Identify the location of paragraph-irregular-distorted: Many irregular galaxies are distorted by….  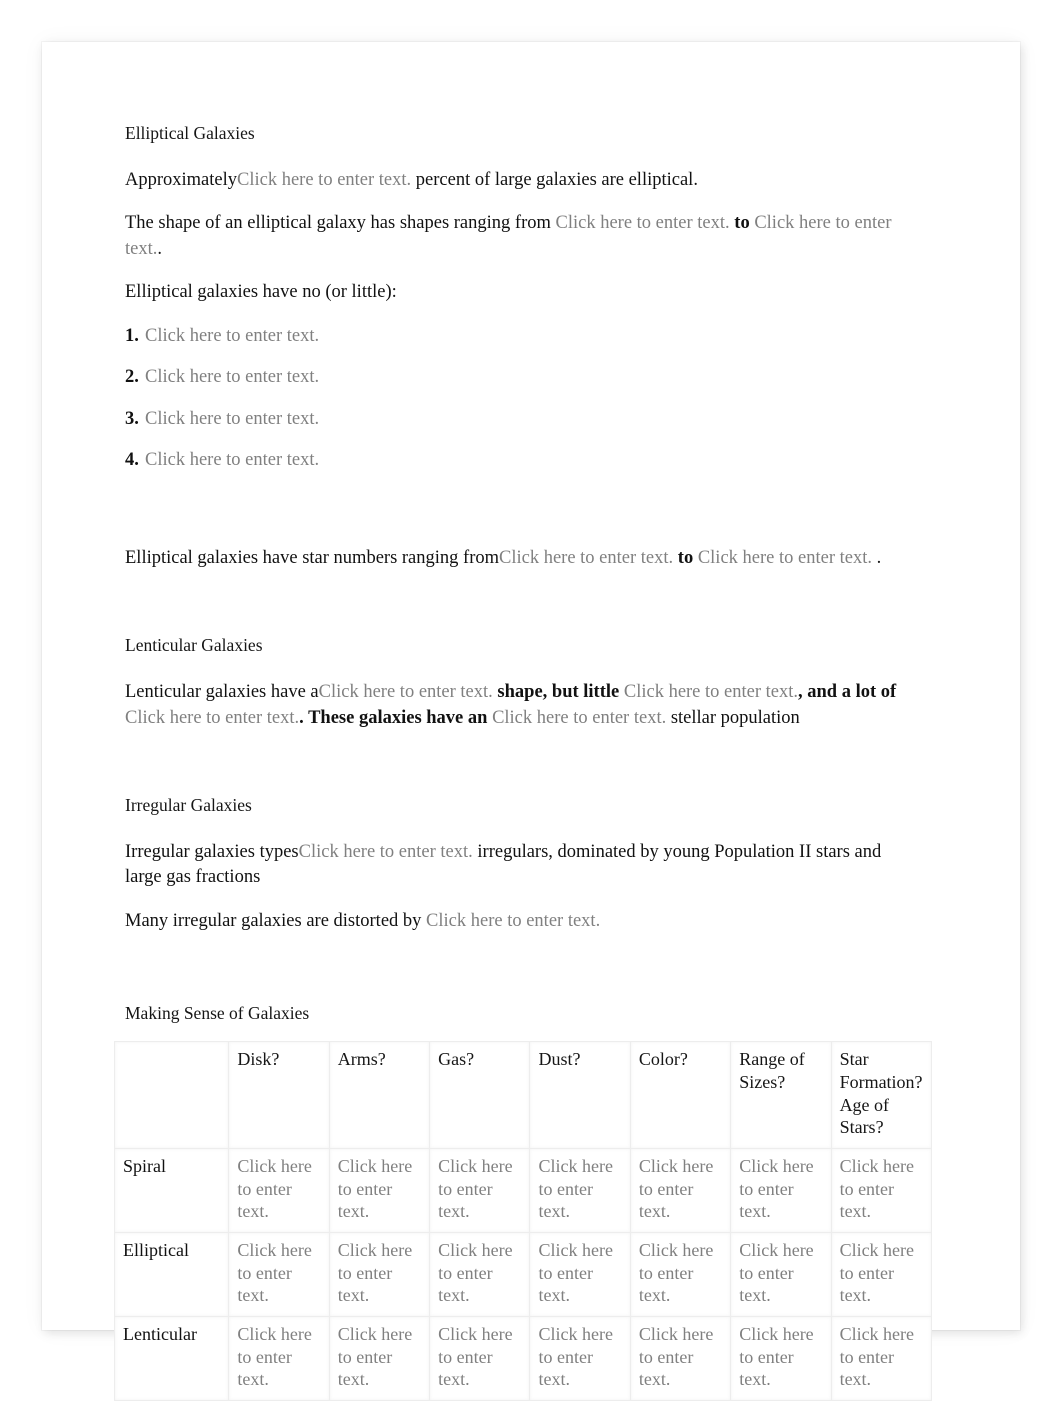
(522, 922).